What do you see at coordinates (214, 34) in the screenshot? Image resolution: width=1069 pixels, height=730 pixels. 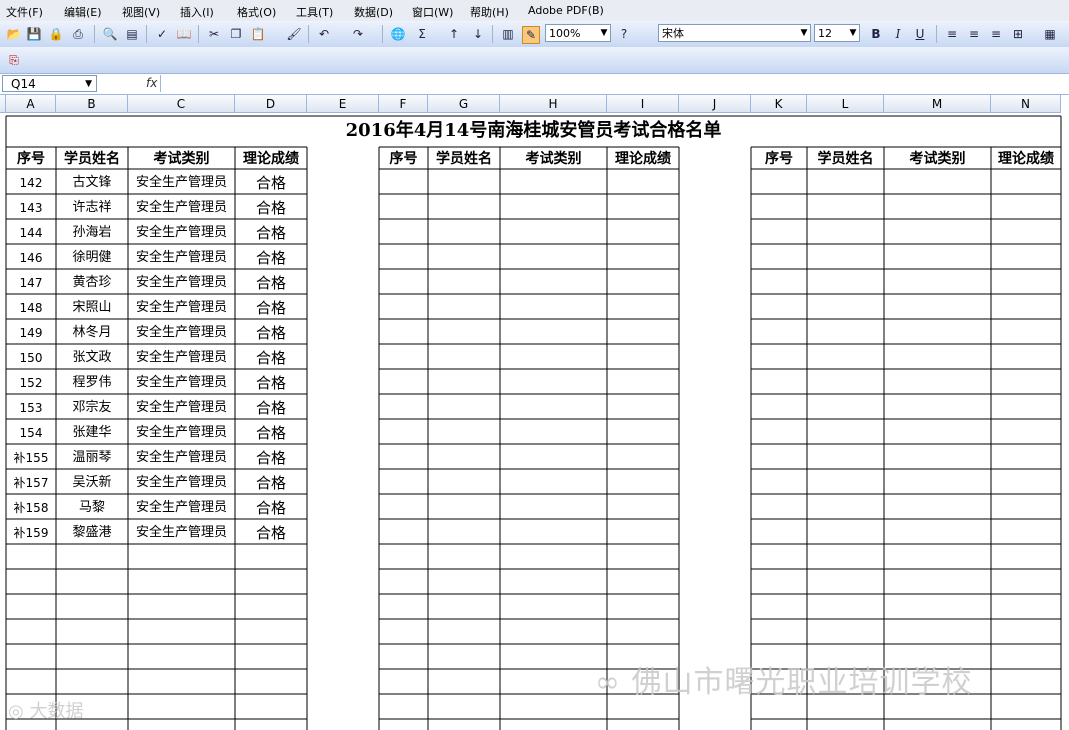 I see `cut-icon: ✂` at bounding box center [214, 34].